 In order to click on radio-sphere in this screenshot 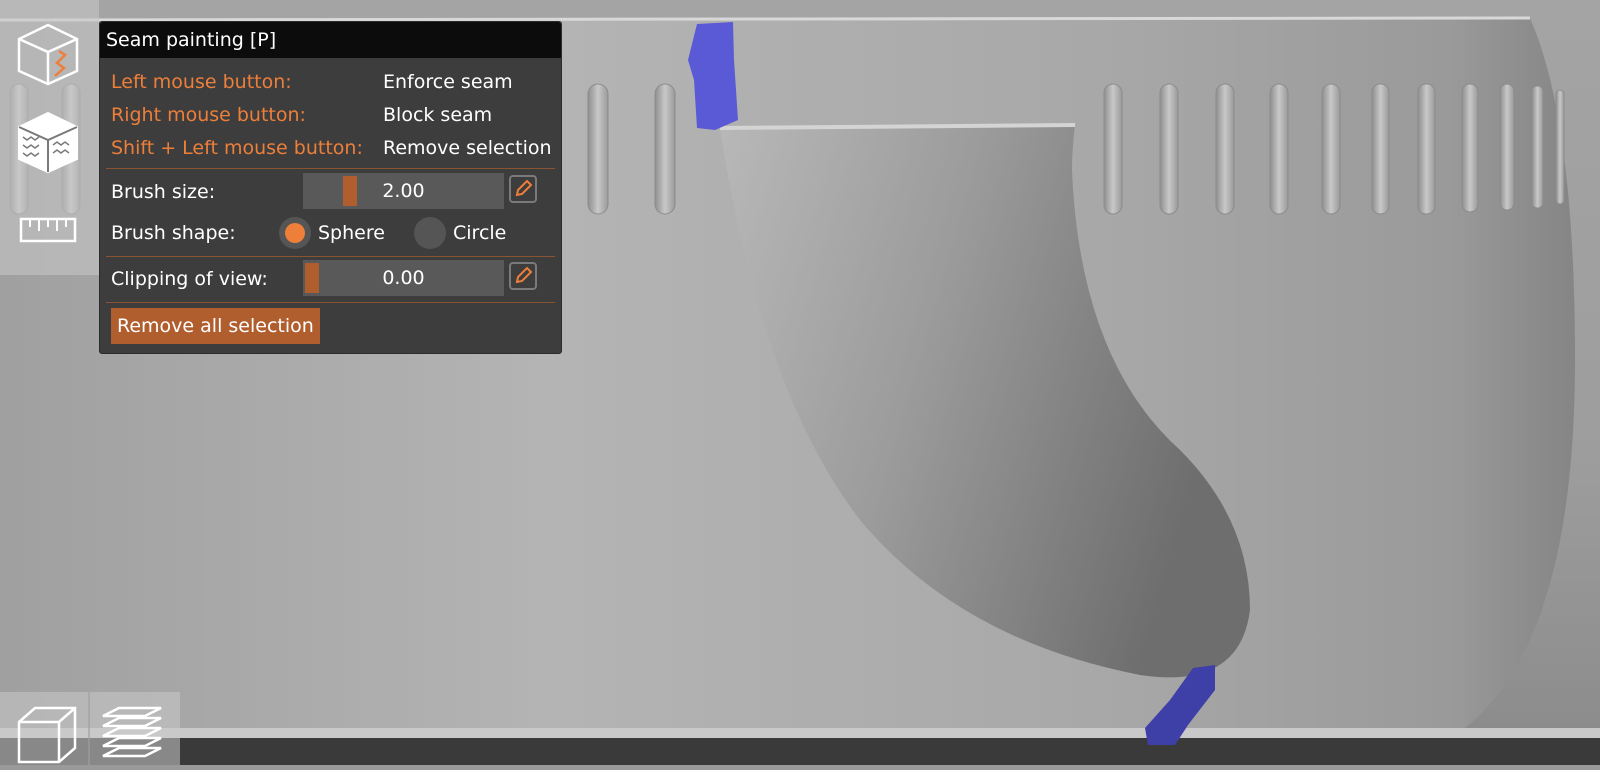, I will do `click(295, 233)`.